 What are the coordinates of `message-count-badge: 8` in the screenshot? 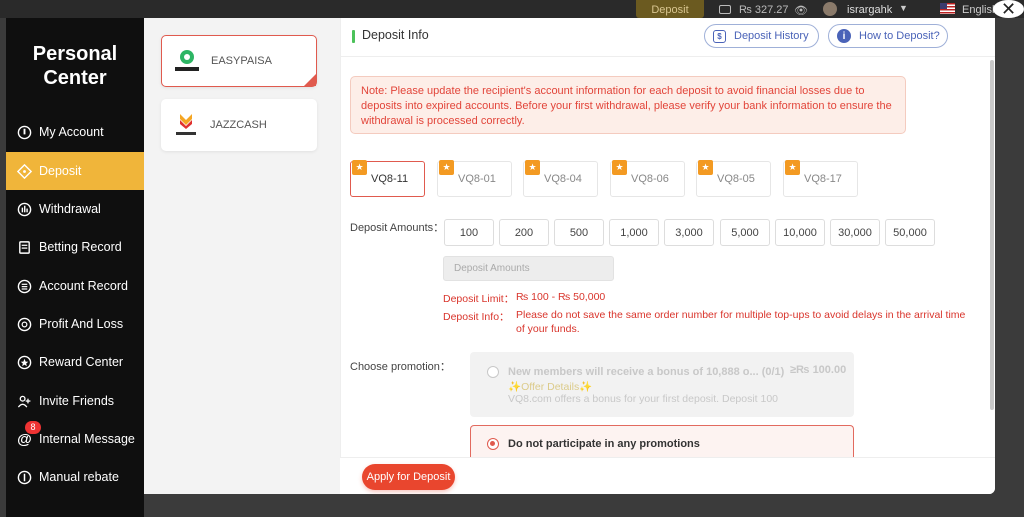 It's located at (33, 427).